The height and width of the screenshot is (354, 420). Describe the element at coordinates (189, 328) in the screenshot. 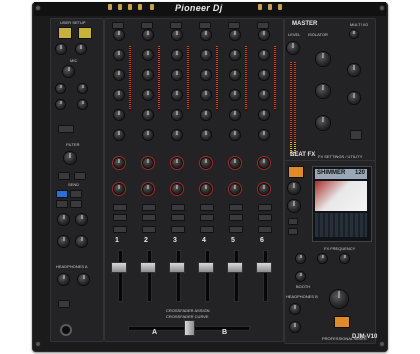

I see `crossfader-knob` at that location.